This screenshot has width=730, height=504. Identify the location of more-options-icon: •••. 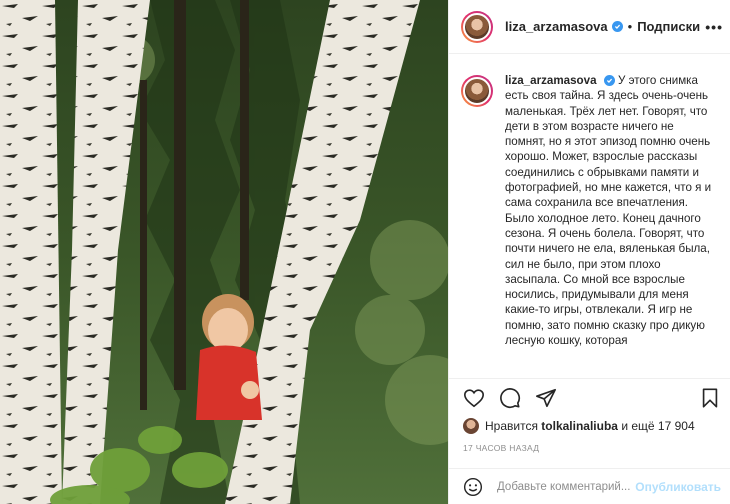
(714, 27).